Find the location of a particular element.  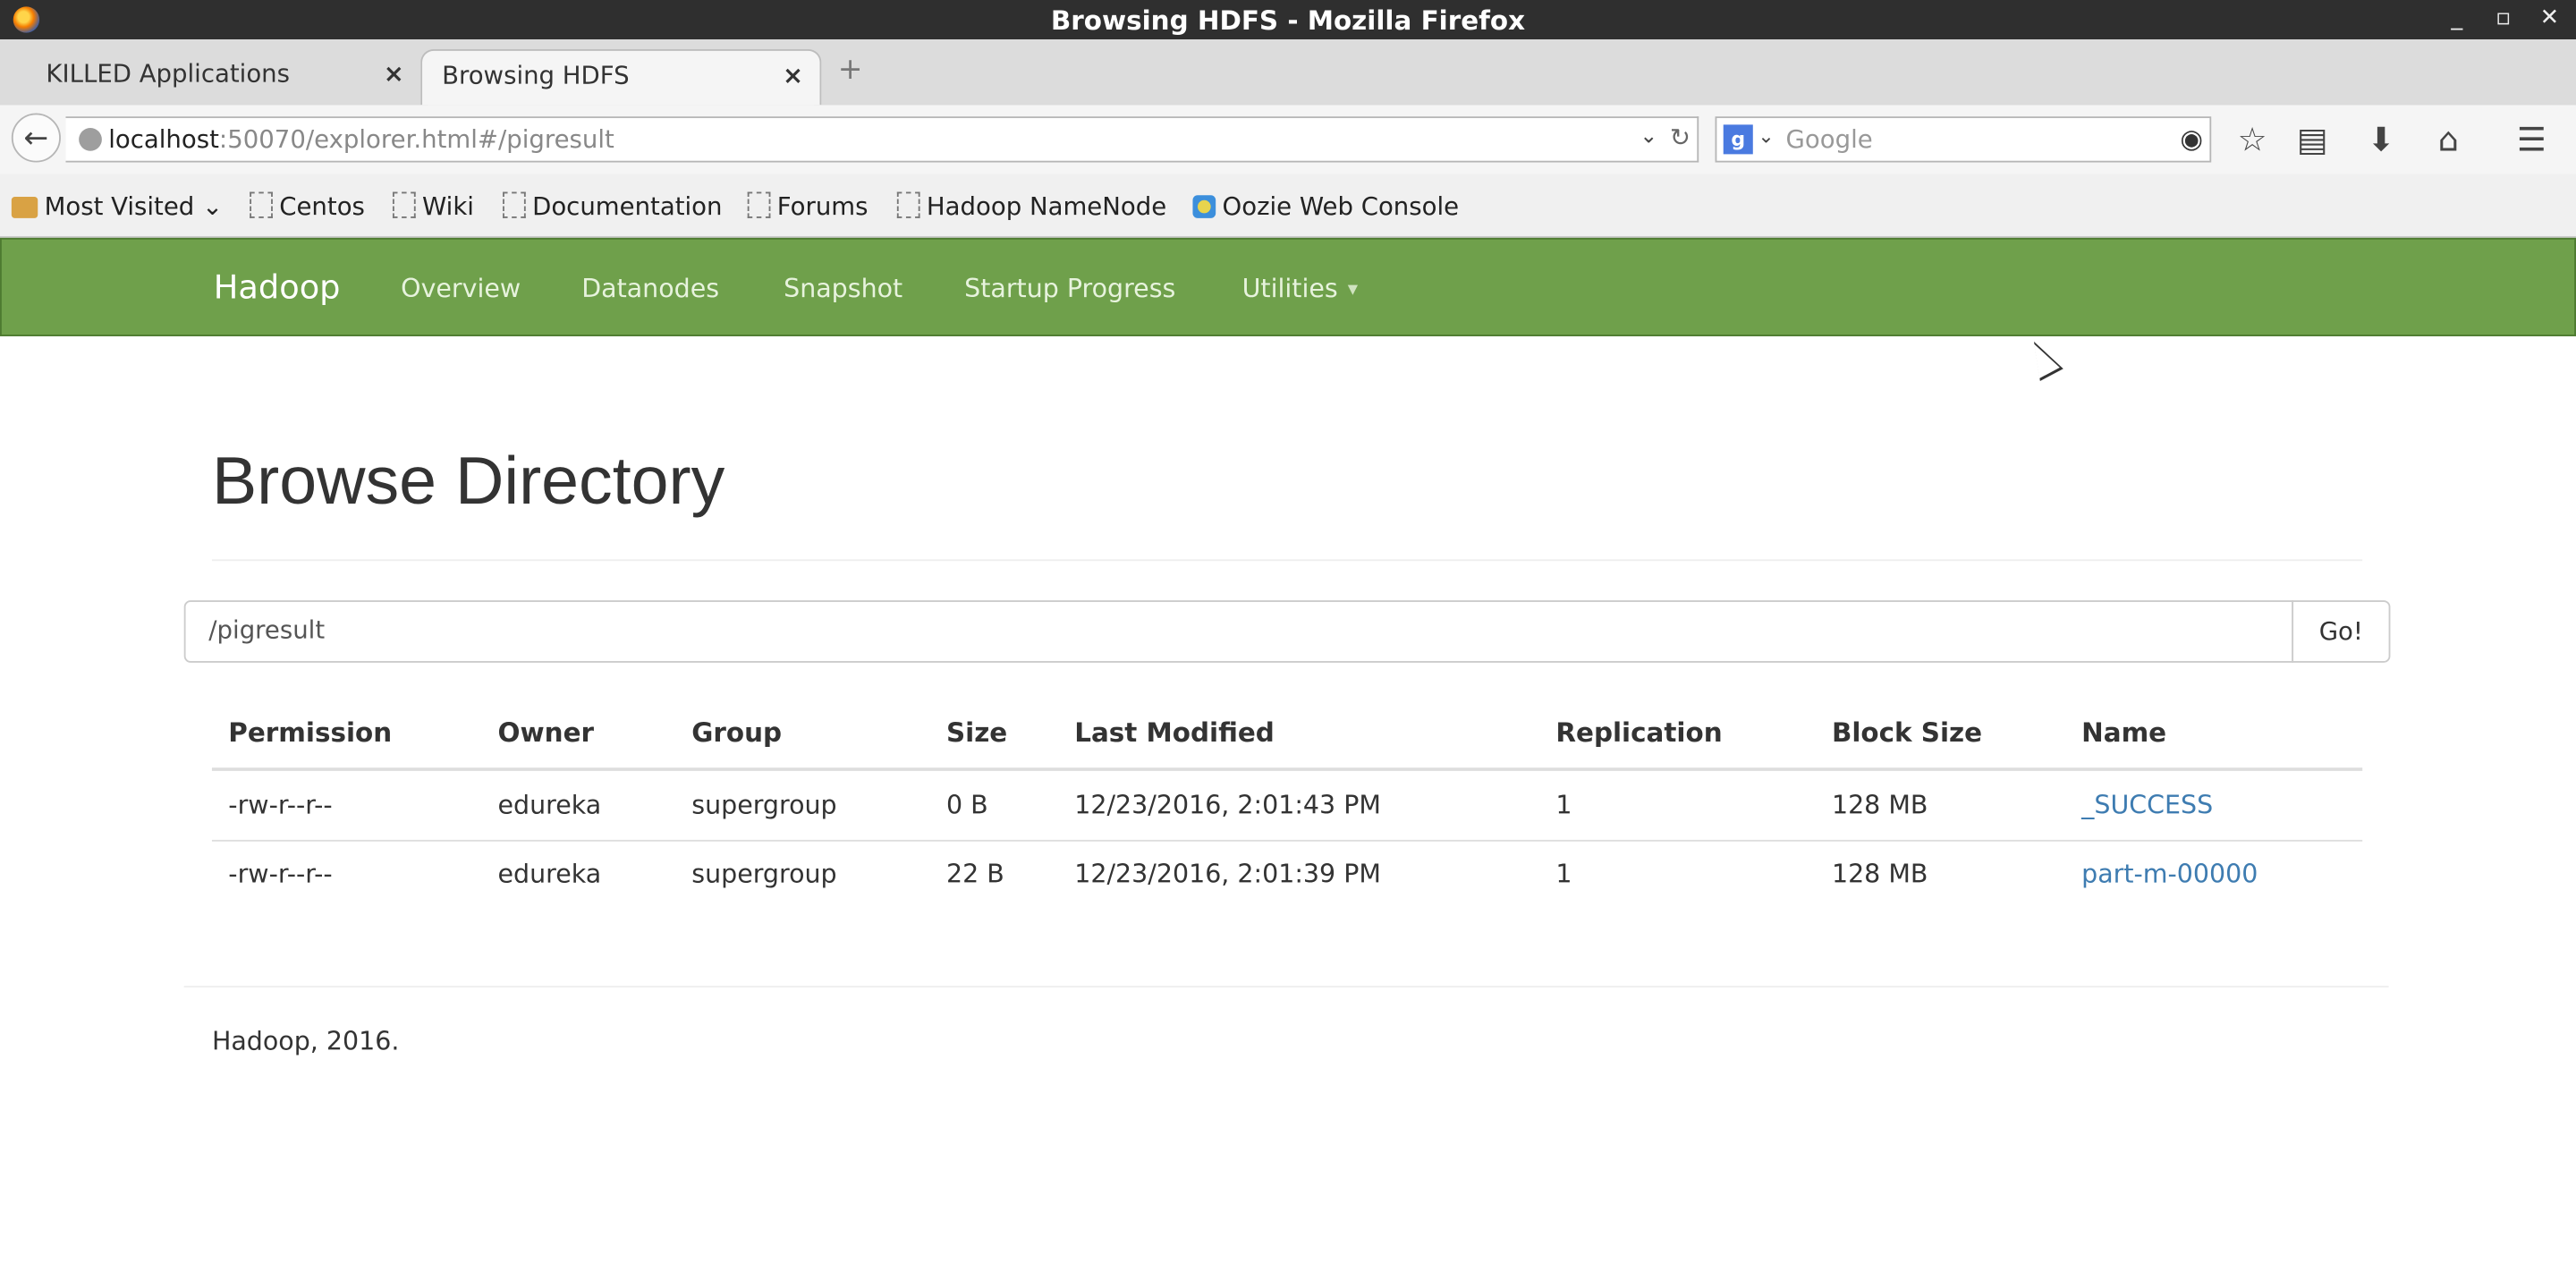

cell-last-modified: 12/23/2016, 2:01:39 PM is located at coordinates (1227, 874).